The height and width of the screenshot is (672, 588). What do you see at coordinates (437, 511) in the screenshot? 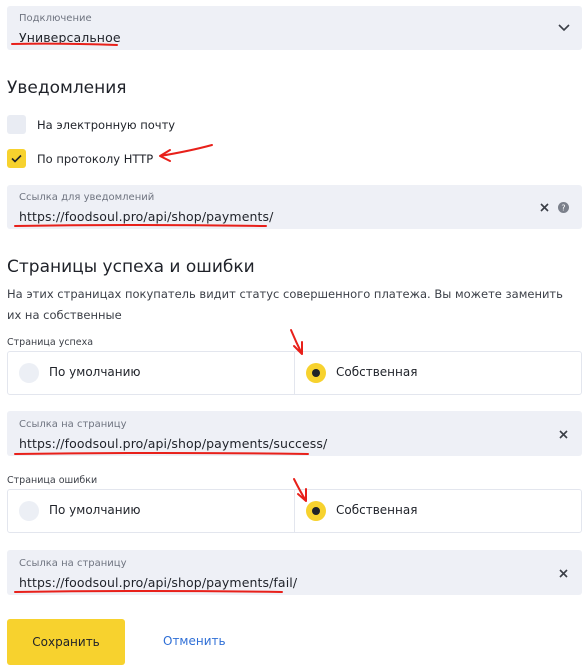
I see `fail-custom-option: Собственная` at bounding box center [437, 511].